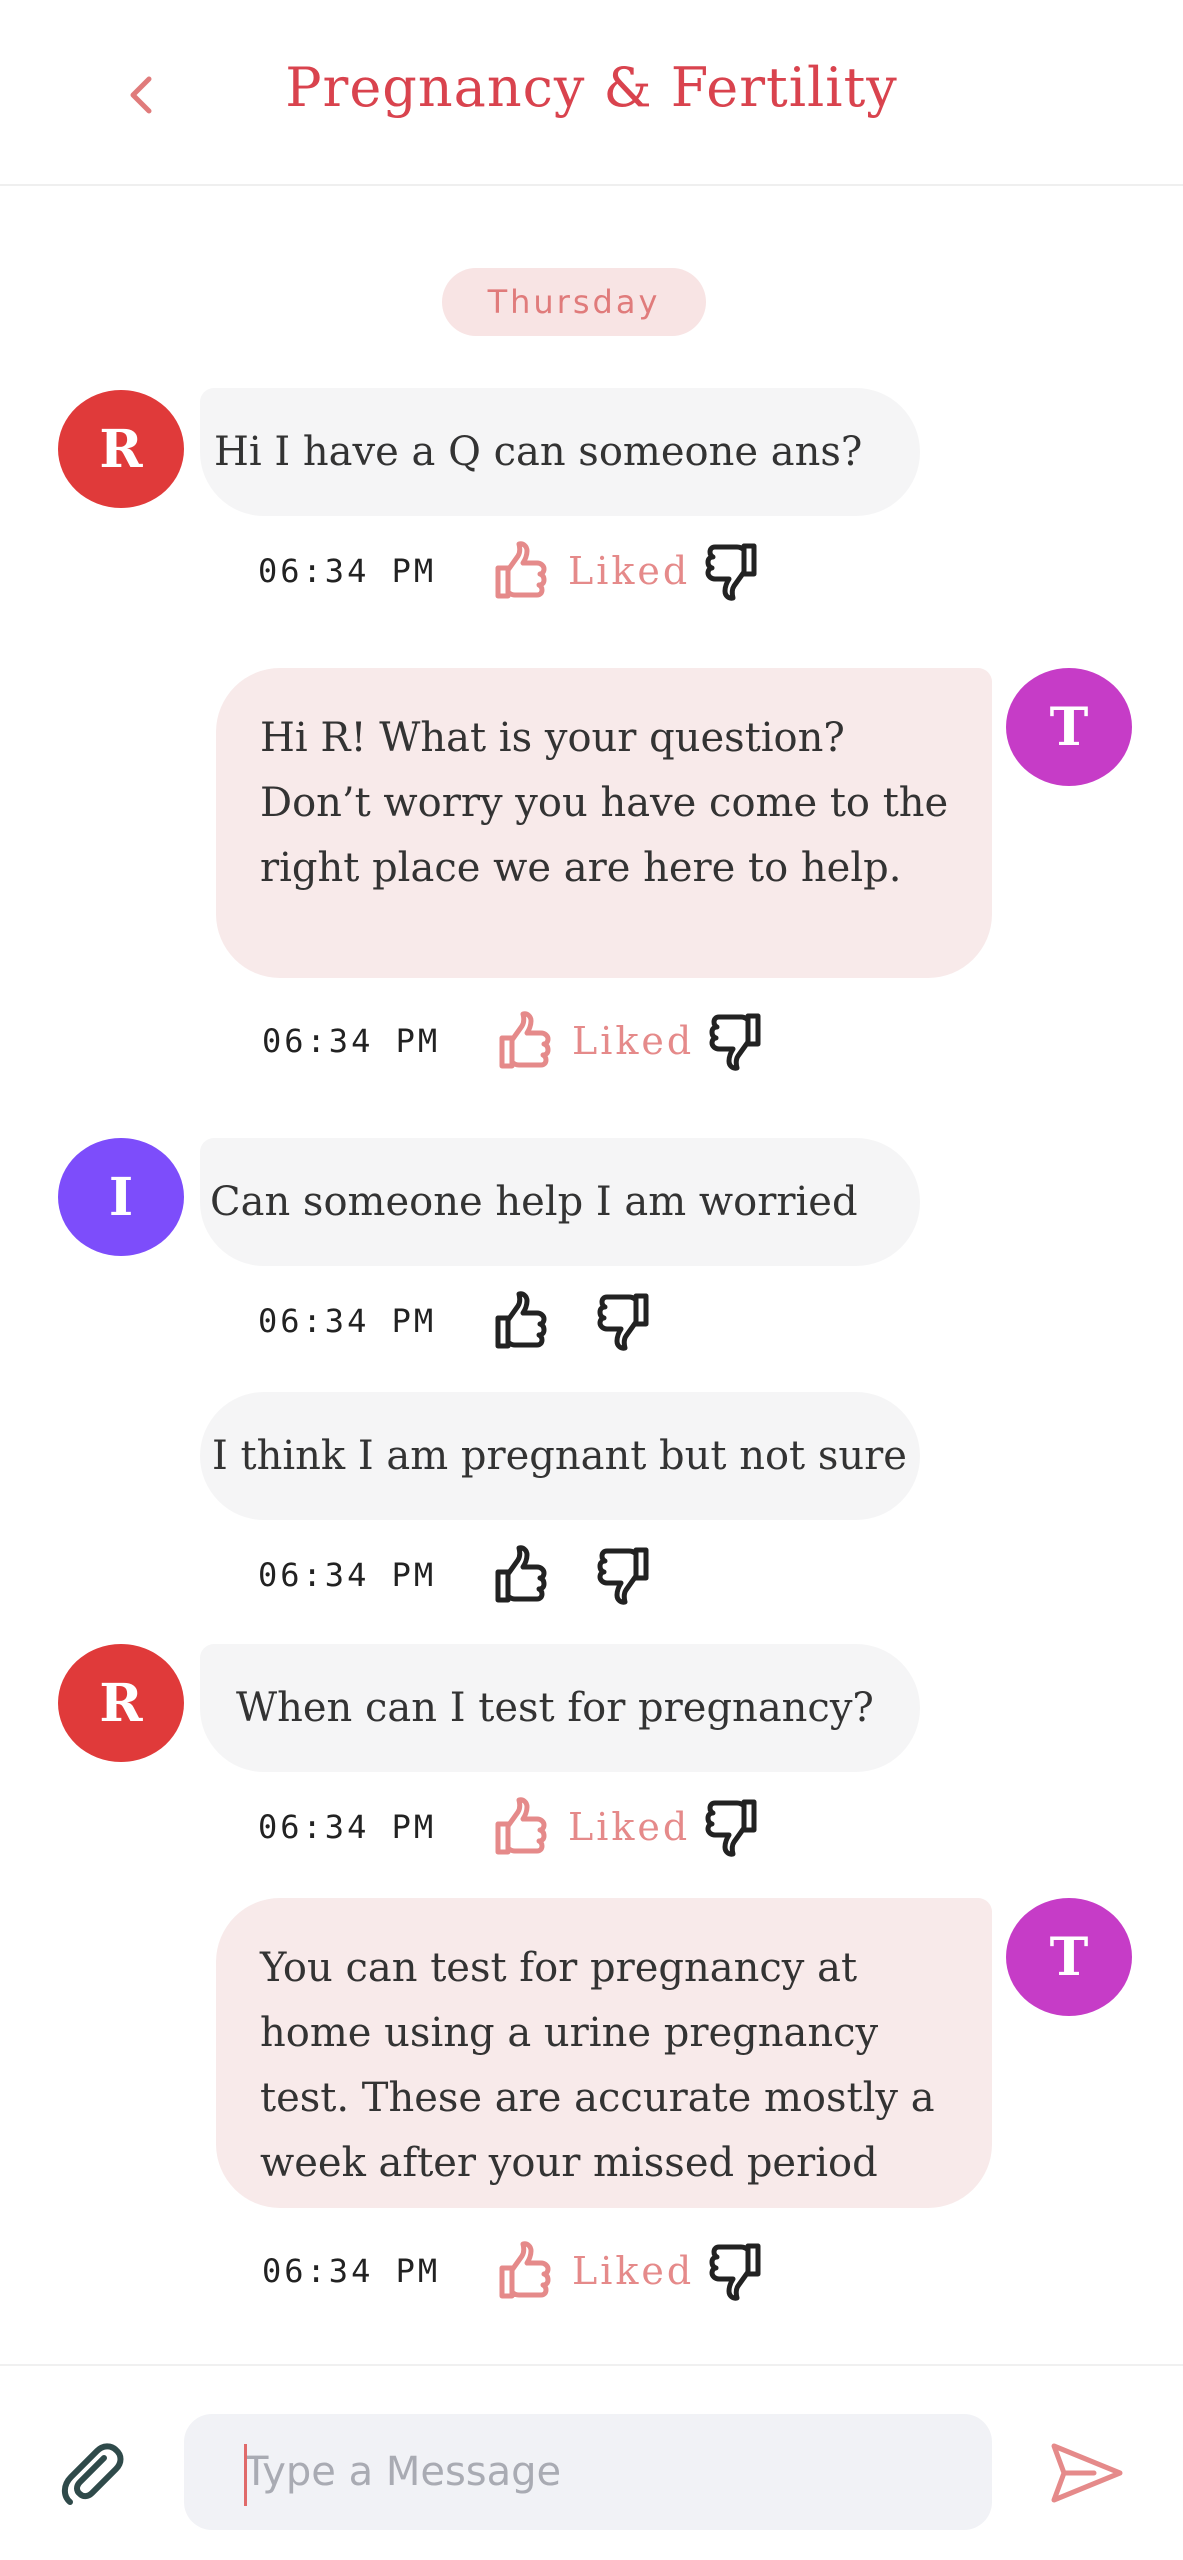 Image resolution: width=1183 pixels, height=2560 pixels. I want to click on day-separator: Thursday, so click(574, 302).